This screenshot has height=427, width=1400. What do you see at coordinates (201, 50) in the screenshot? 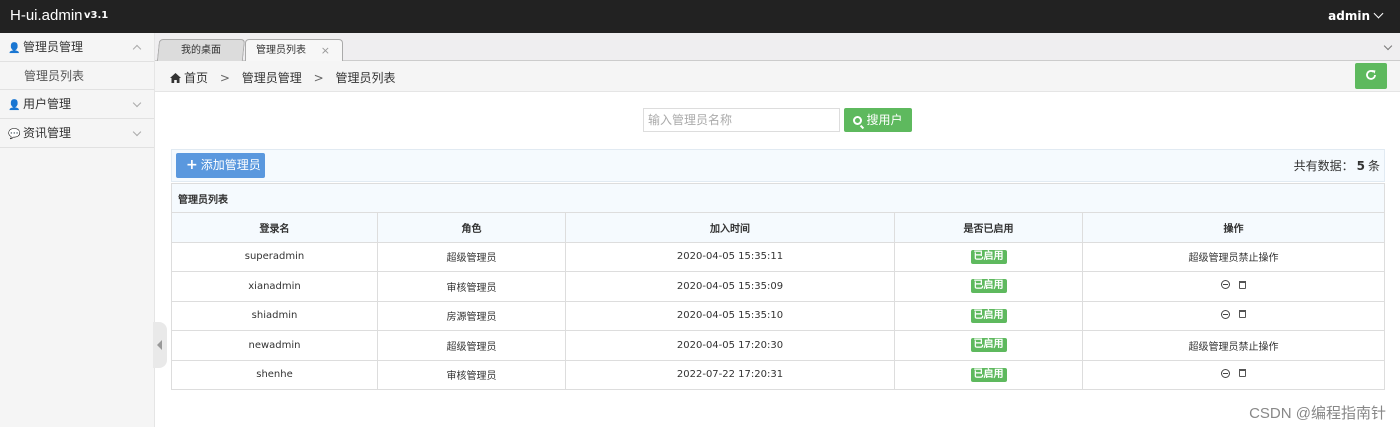
I see `tab-desktop: 我的桌面` at bounding box center [201, 50].